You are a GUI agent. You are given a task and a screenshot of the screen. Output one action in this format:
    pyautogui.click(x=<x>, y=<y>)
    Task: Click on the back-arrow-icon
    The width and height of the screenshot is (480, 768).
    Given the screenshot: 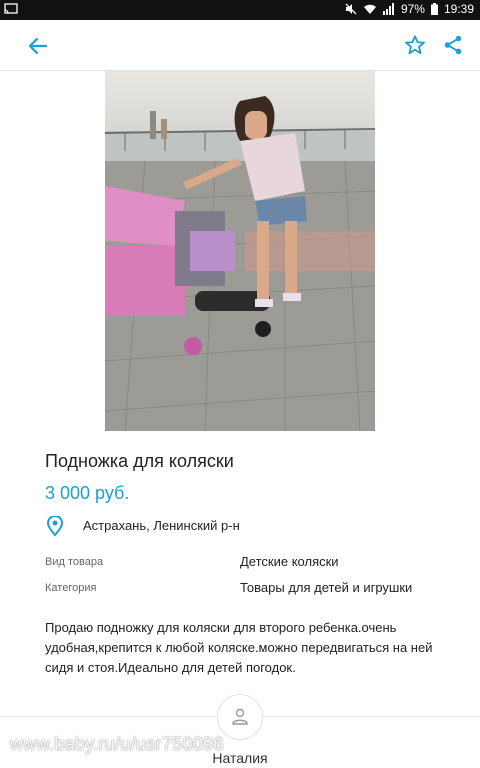 What is the action you would take?
    pyautogui.click(x=38, y=46)
    